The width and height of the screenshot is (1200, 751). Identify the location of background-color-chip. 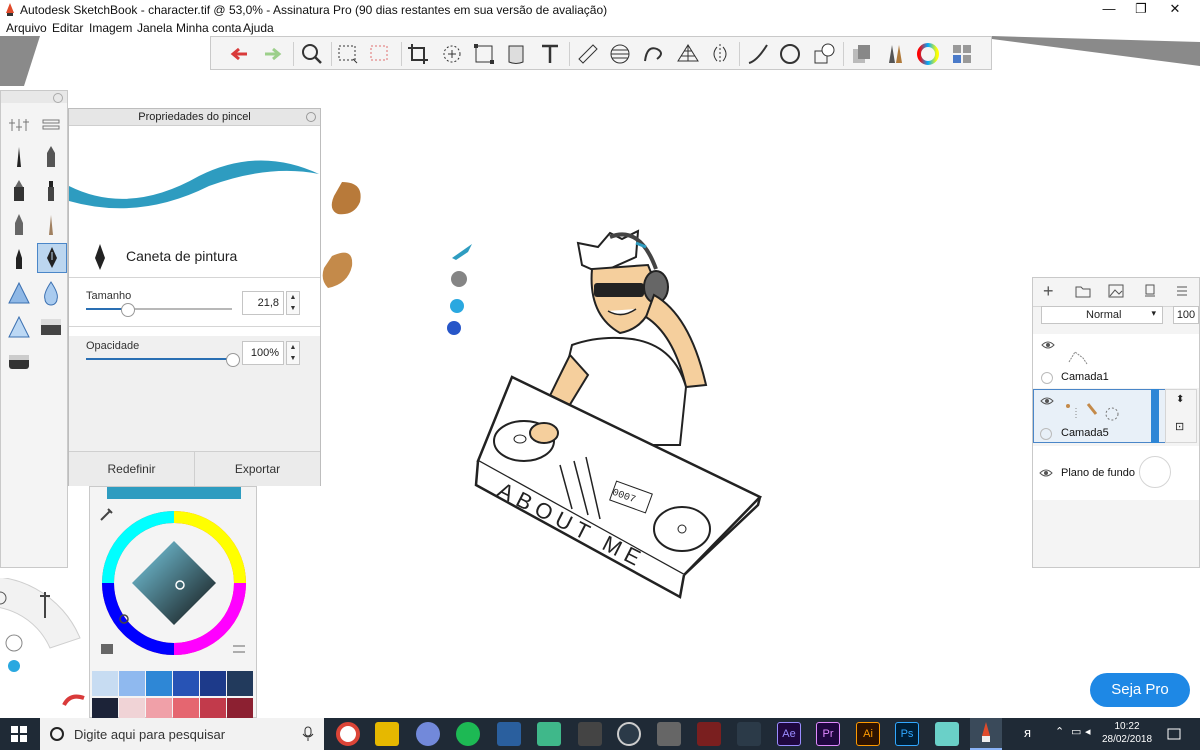
(1155, 472).